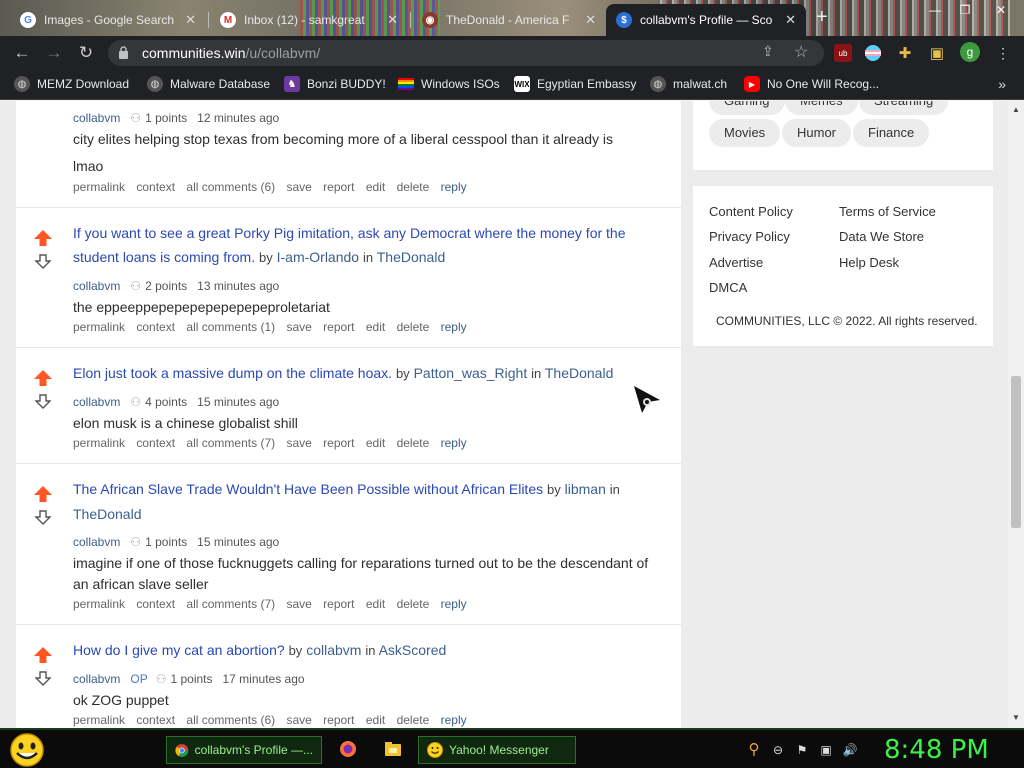  Describe the element at coordinates (965, 11) in the screenshot. I see `maximize-button: ❐` at that location.